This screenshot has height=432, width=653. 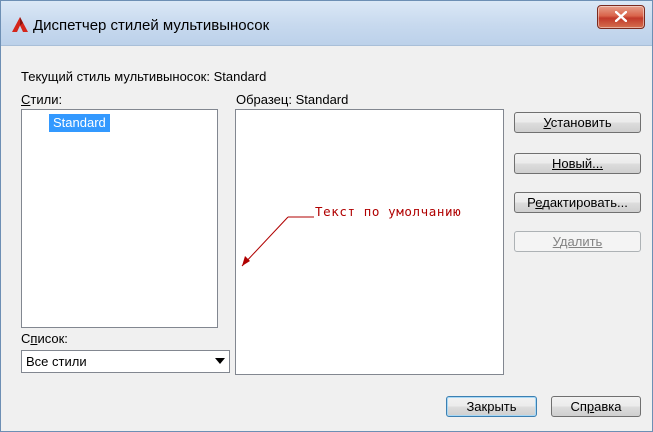 I want to click on autocad-a-icon, so click(x=20, y=24).